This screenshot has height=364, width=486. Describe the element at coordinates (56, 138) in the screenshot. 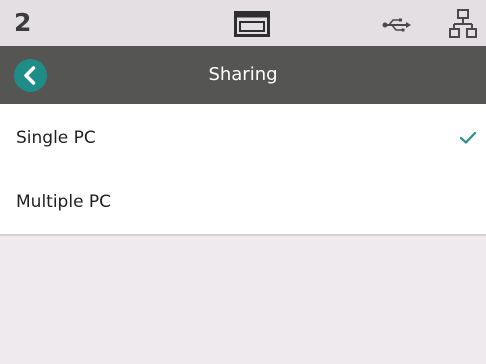

I see `option-label: Single PC` at that location.